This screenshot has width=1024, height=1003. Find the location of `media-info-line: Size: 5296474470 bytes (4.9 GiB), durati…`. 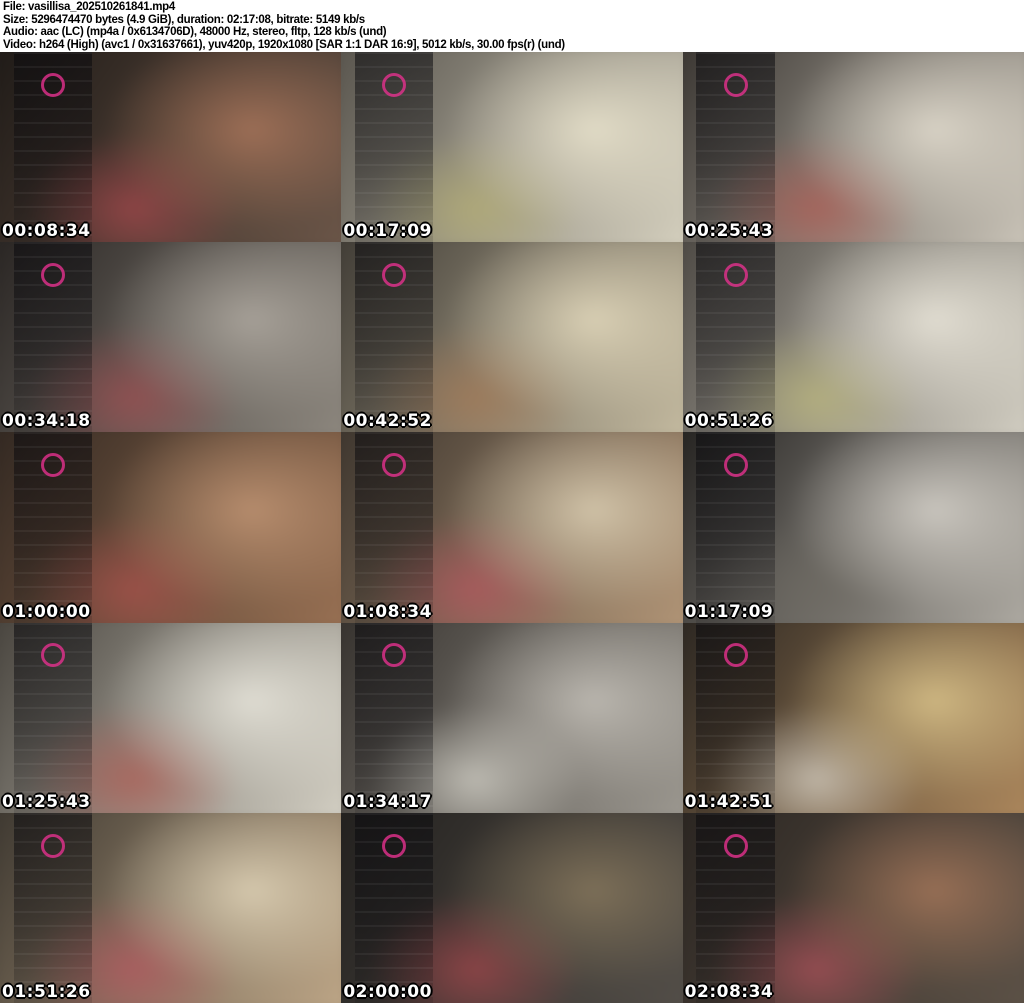

media-info-line: Size: 5296474470 bytes (4.9 GiB), durati… is located at coordinates (184, 19).